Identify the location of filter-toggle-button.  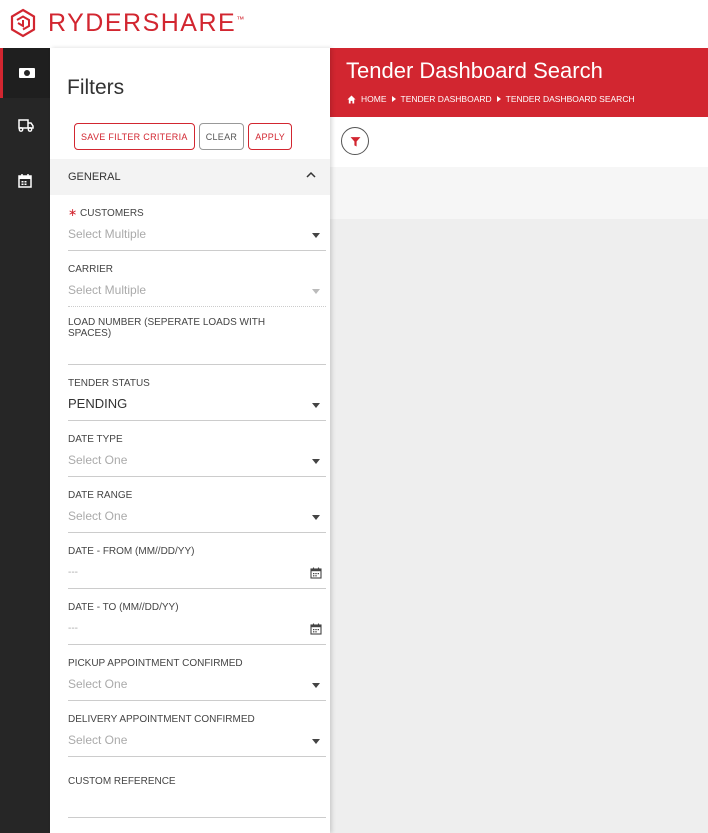
(355, 141).